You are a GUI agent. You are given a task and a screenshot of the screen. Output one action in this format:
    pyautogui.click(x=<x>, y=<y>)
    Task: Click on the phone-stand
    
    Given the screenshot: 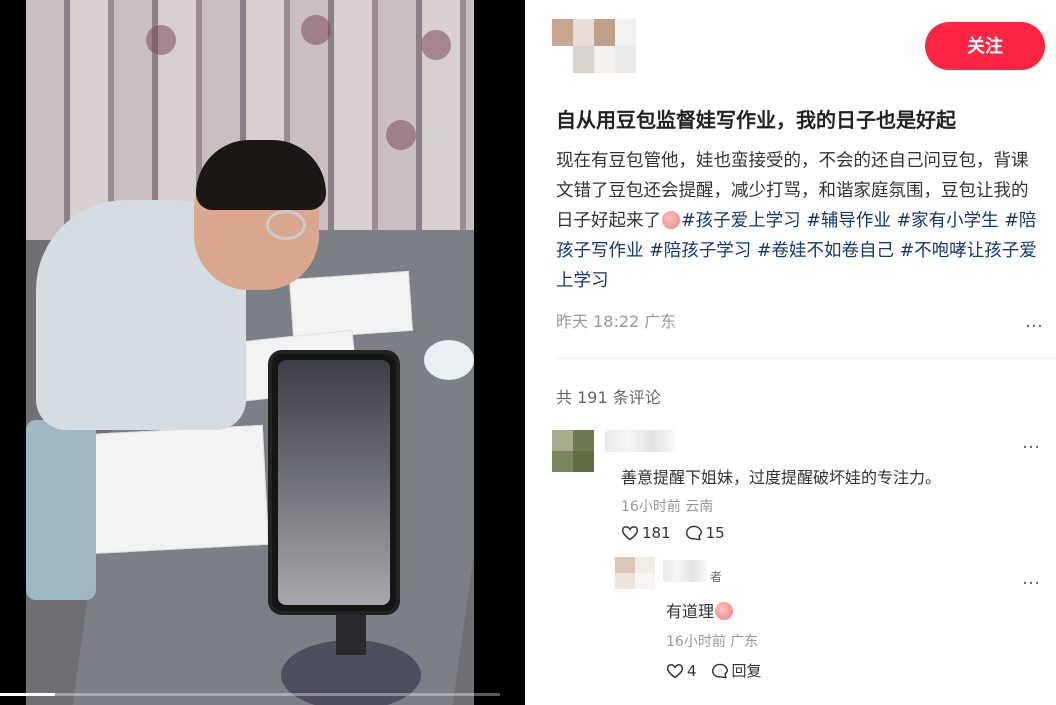 What is the action you would take?
    pyautogui.click(x=351, y=652)
    